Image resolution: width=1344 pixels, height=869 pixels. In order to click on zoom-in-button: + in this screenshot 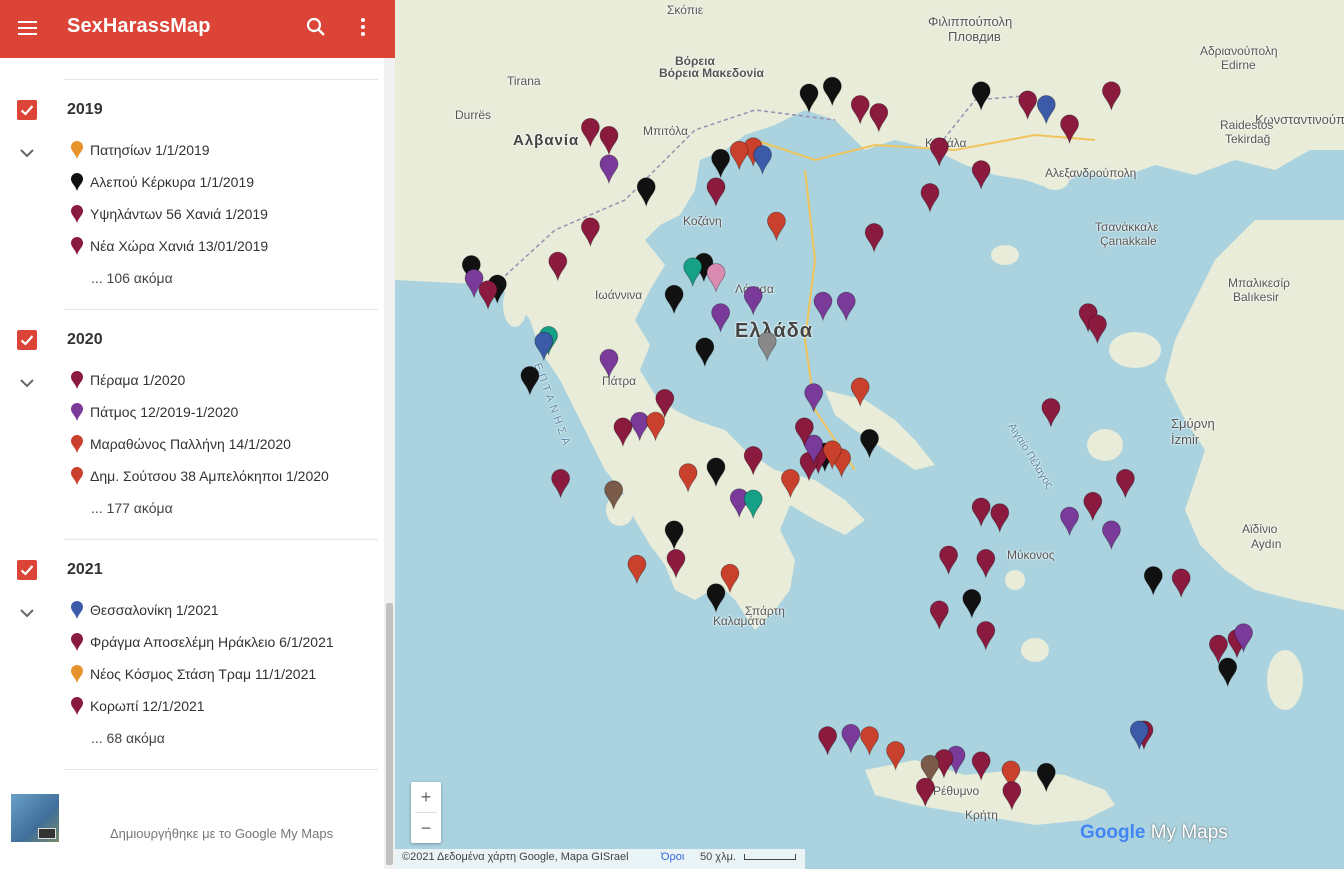, I will do `click(426, 797)`.